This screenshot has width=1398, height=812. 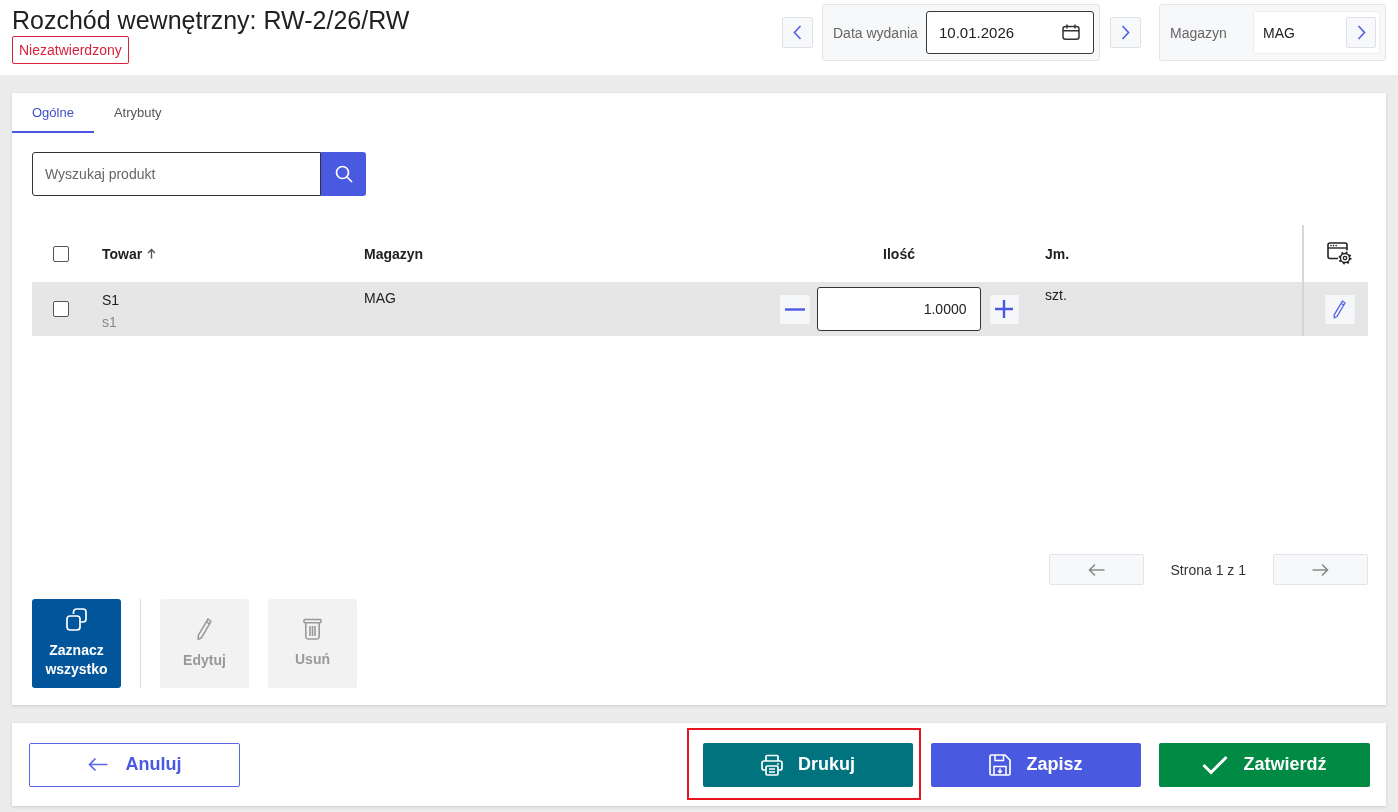 What do you see at coordinates (122, 253) in the screenshot?
I see `column-header: Towar` at bounding box center [122, 253].